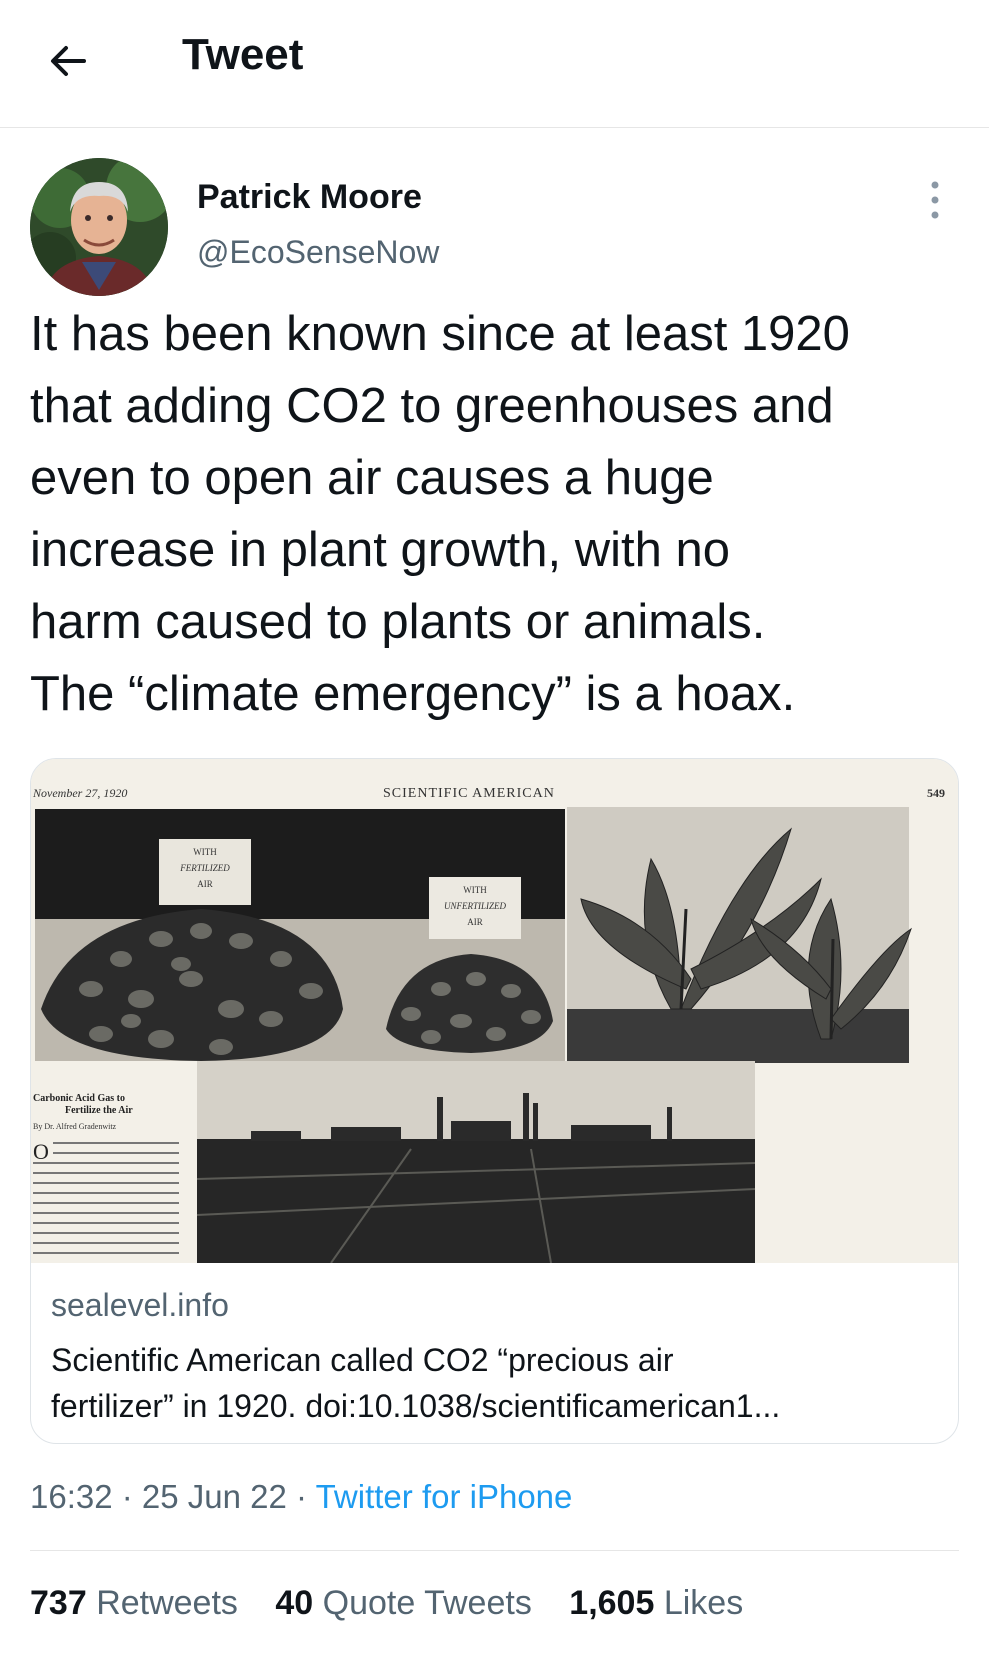 This screenshot has height=1657, width=989. Describe the element at coordinates (703, 1603) in the screenshot. I see `likes-label: Likes` at that location.